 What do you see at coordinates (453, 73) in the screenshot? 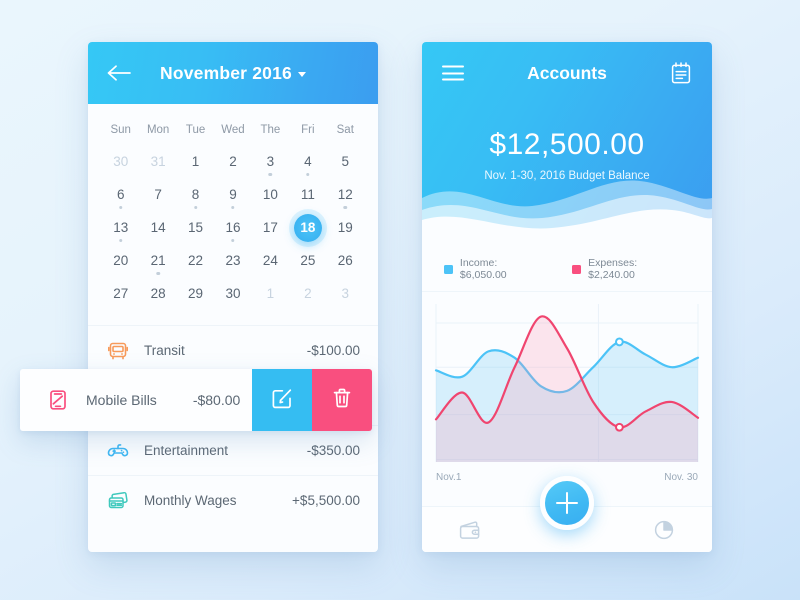
I see `hamburger-menu-icon` at bounding box center [453, 73].